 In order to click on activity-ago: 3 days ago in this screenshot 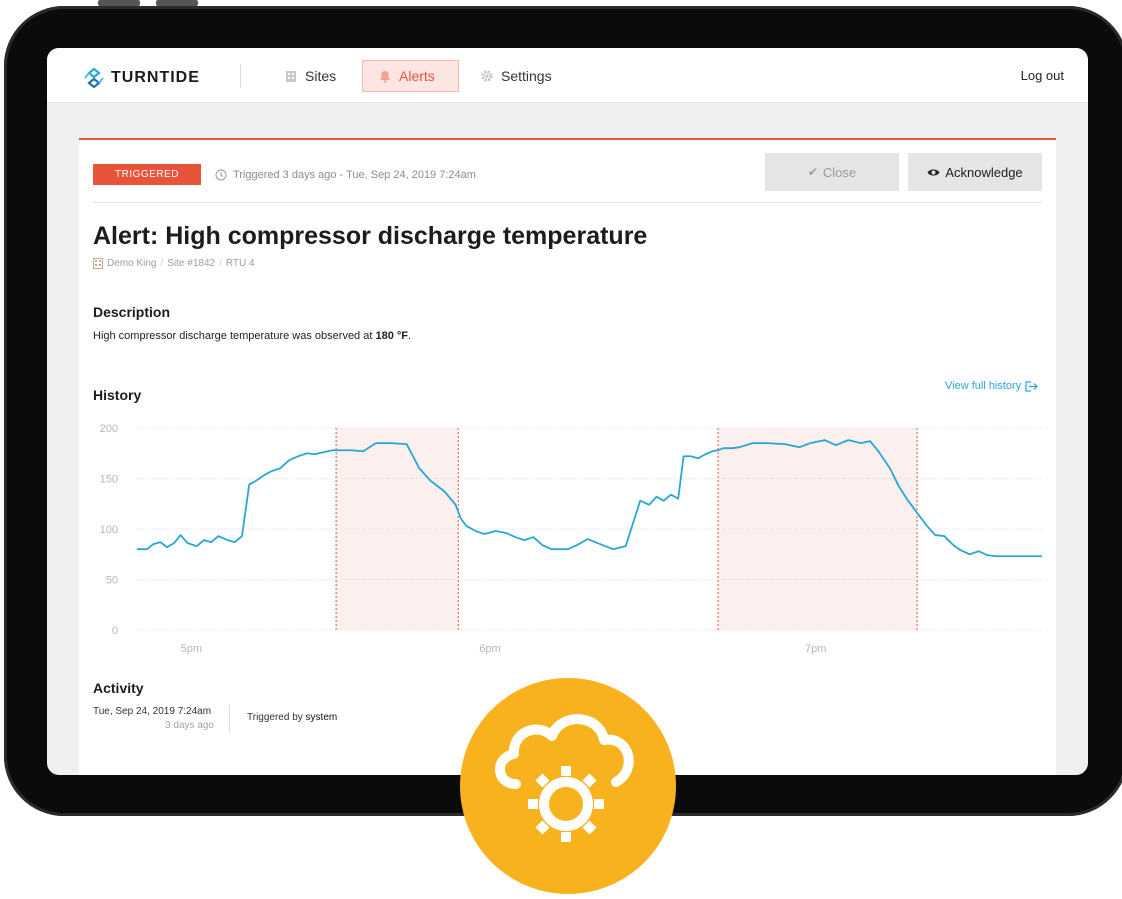, I will do `click(189, 725)`.